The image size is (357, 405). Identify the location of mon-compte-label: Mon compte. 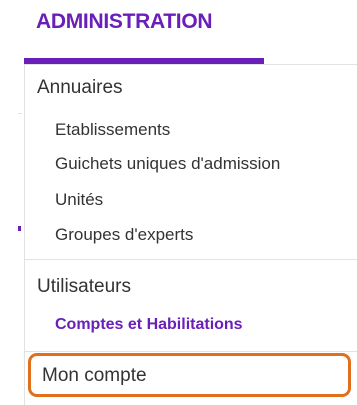
(94, 375).